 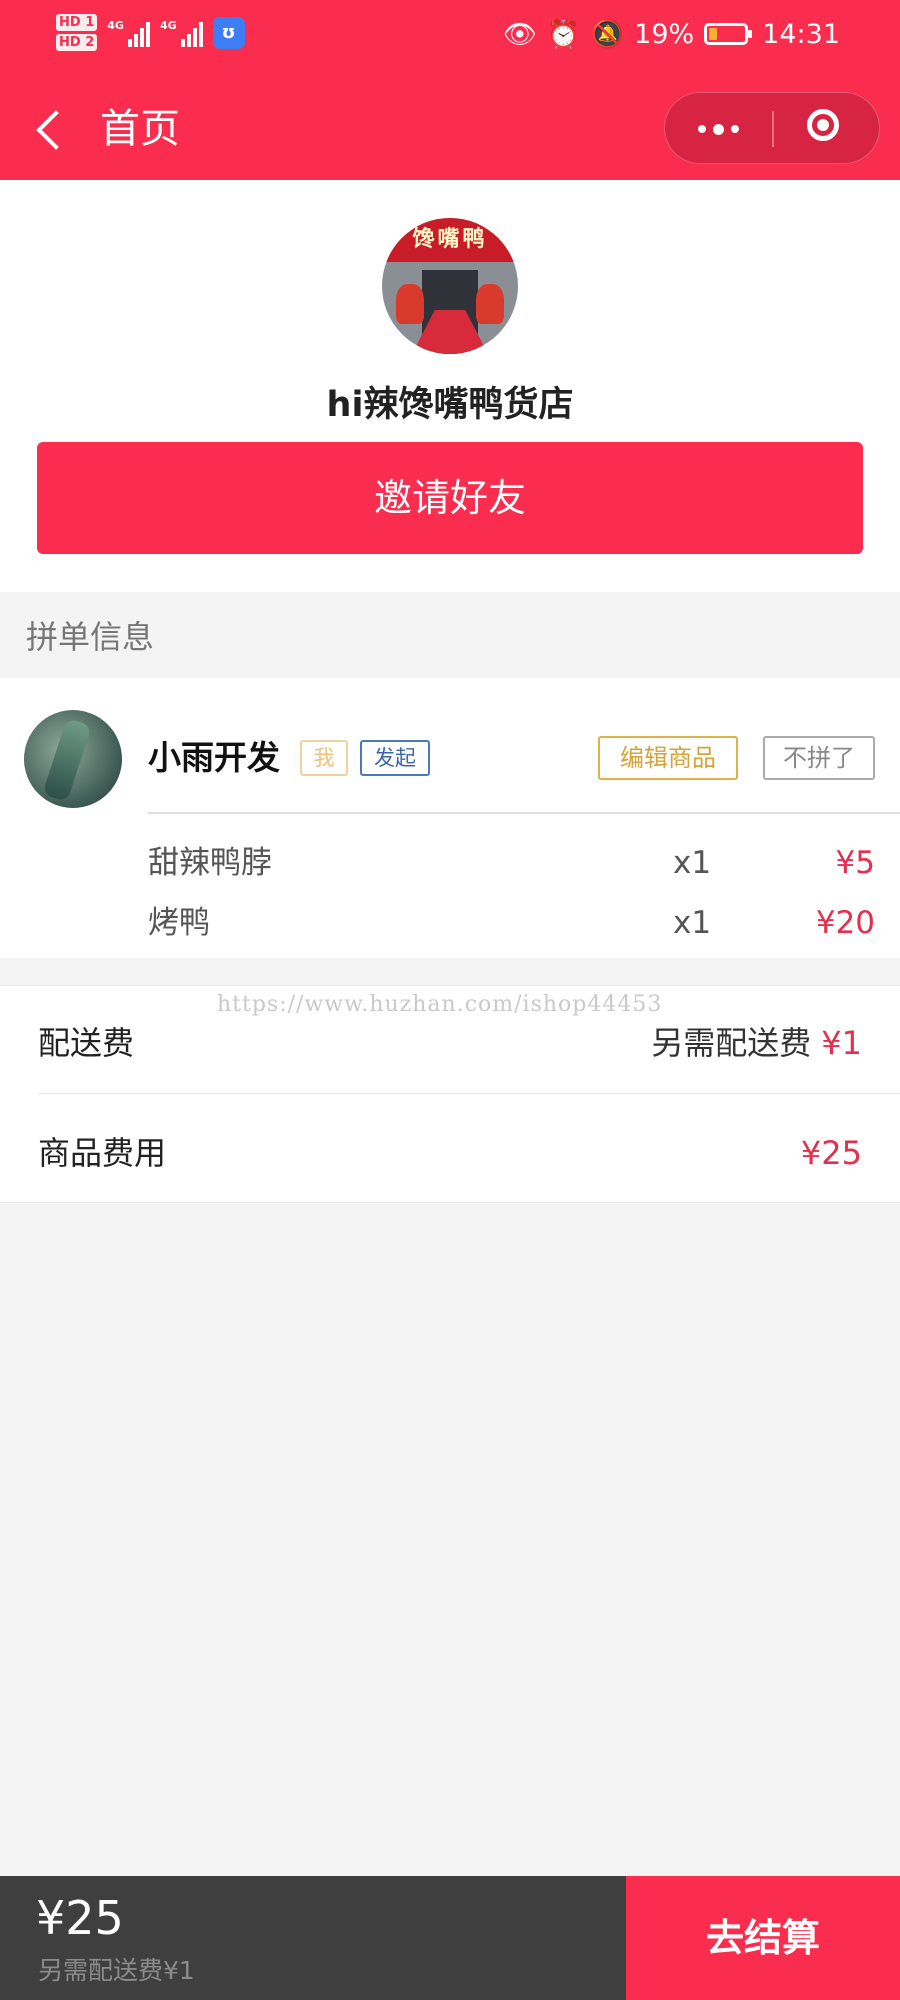 What do you see at coordinates (450, 1938) in the screenshot?
I see `checkout-bar: ¥25 另需配送费¥1 去结算` at bounding box center [450, 1938].